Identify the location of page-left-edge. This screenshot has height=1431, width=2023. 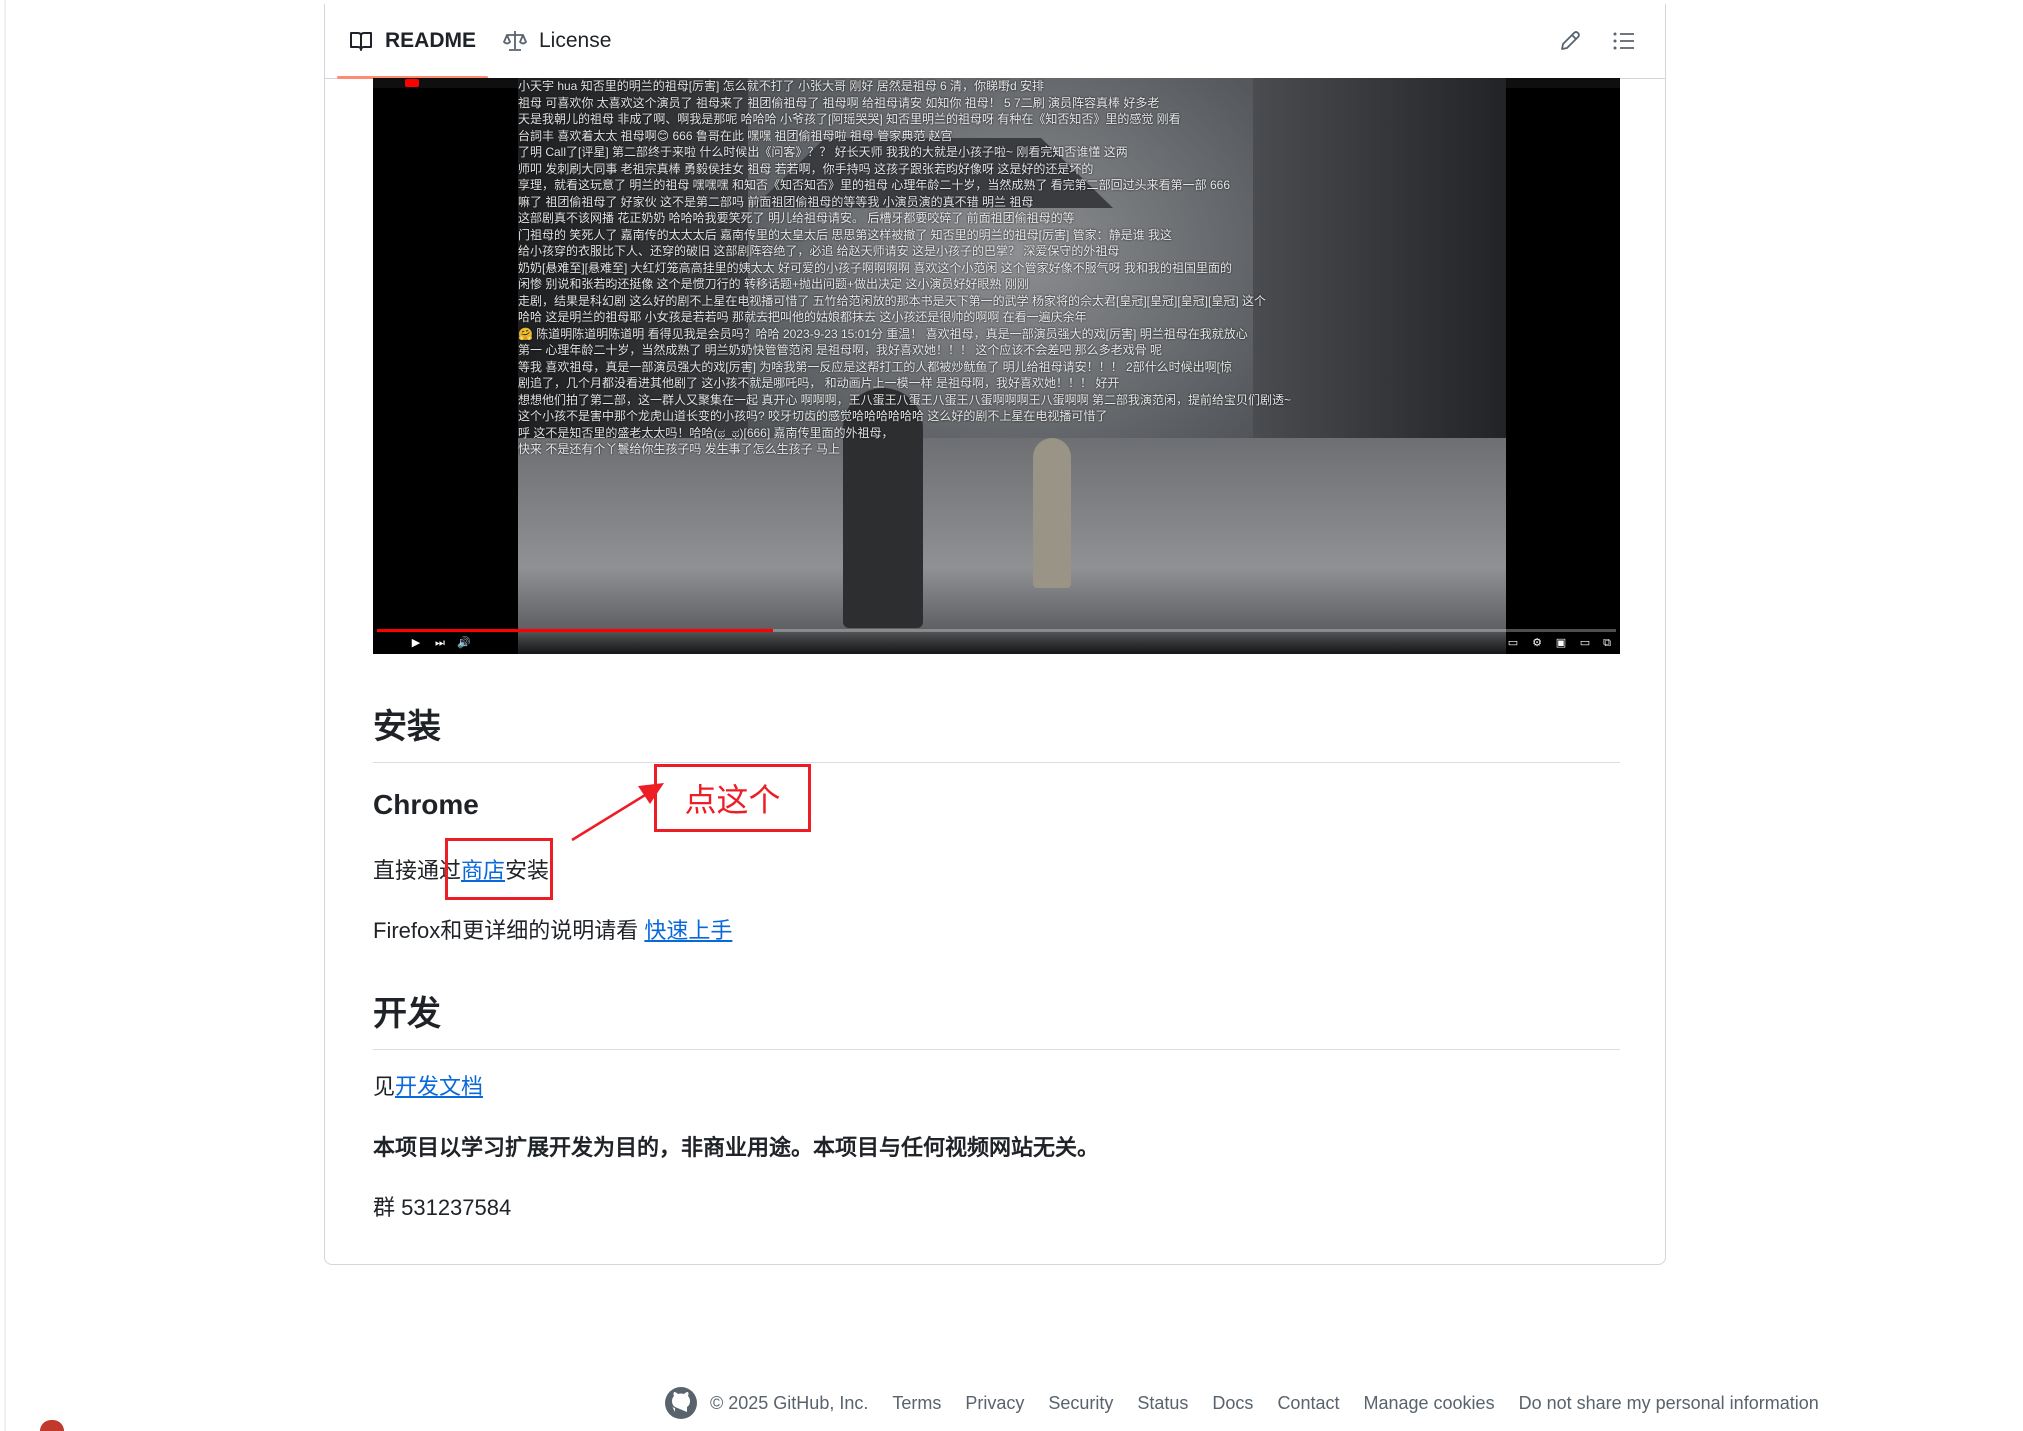
(5, 715).